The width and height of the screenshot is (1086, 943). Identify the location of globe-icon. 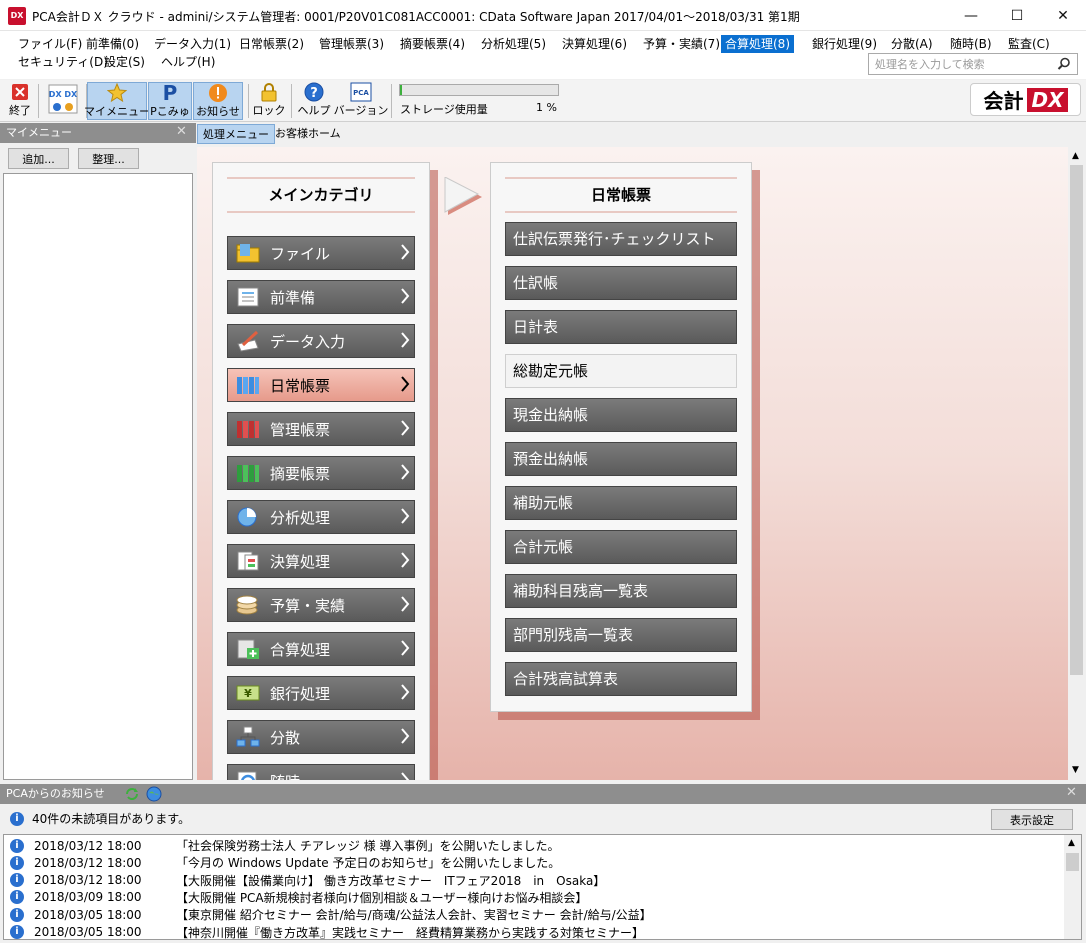
(154, 794).